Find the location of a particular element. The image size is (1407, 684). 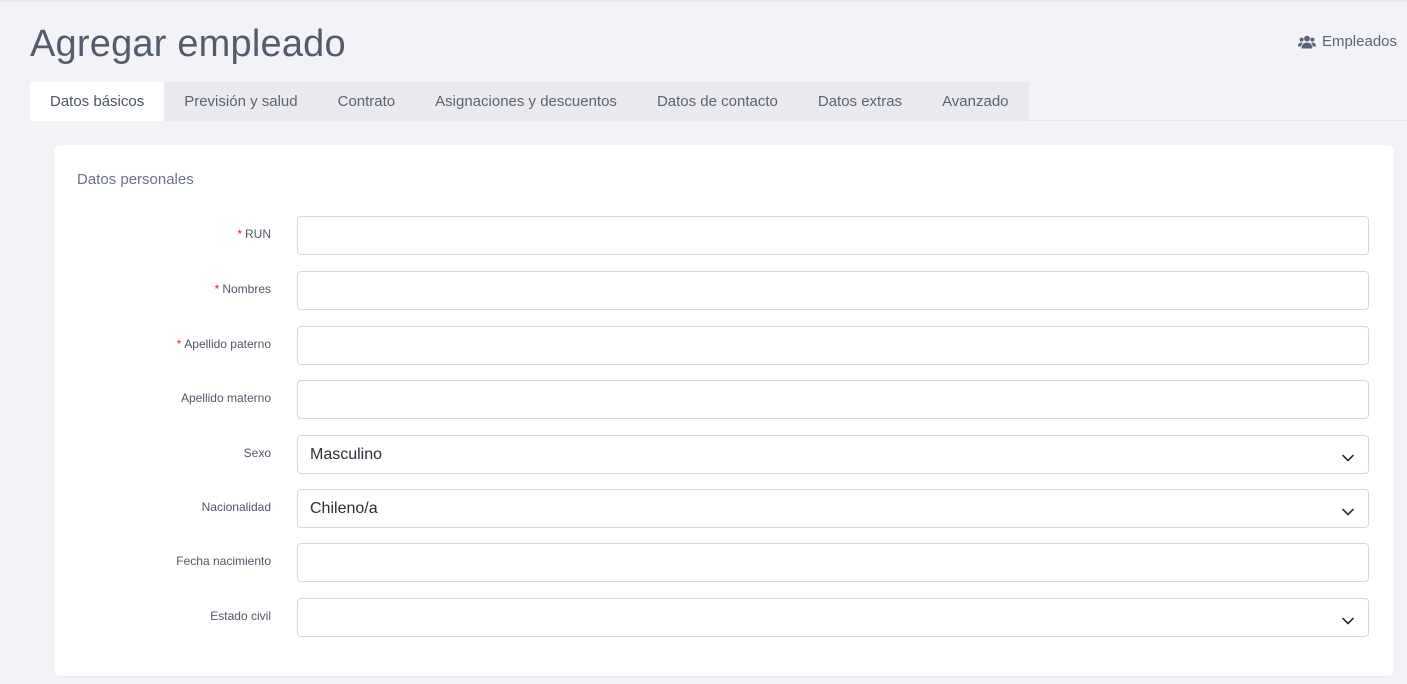

nacionalidad-select: Chileno/a is located at coordinates (833, 508).